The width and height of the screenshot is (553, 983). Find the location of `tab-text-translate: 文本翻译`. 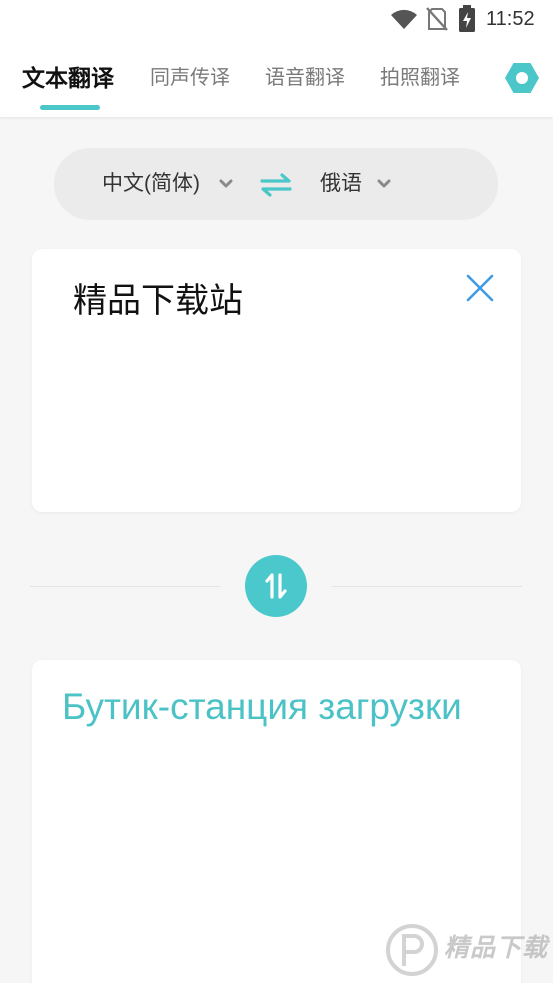

tab-text-translate: 文本翻译 is located at coordinates (68, 78).